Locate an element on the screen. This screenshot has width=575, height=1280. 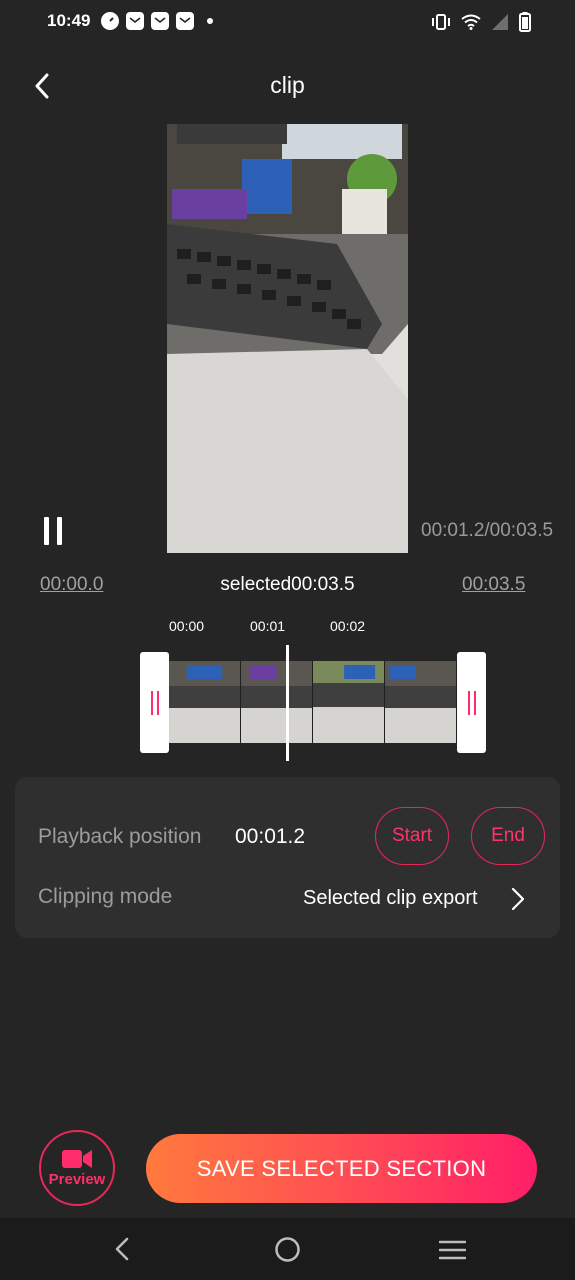
status-time: 10:49 is located at coordinates (69, 20).